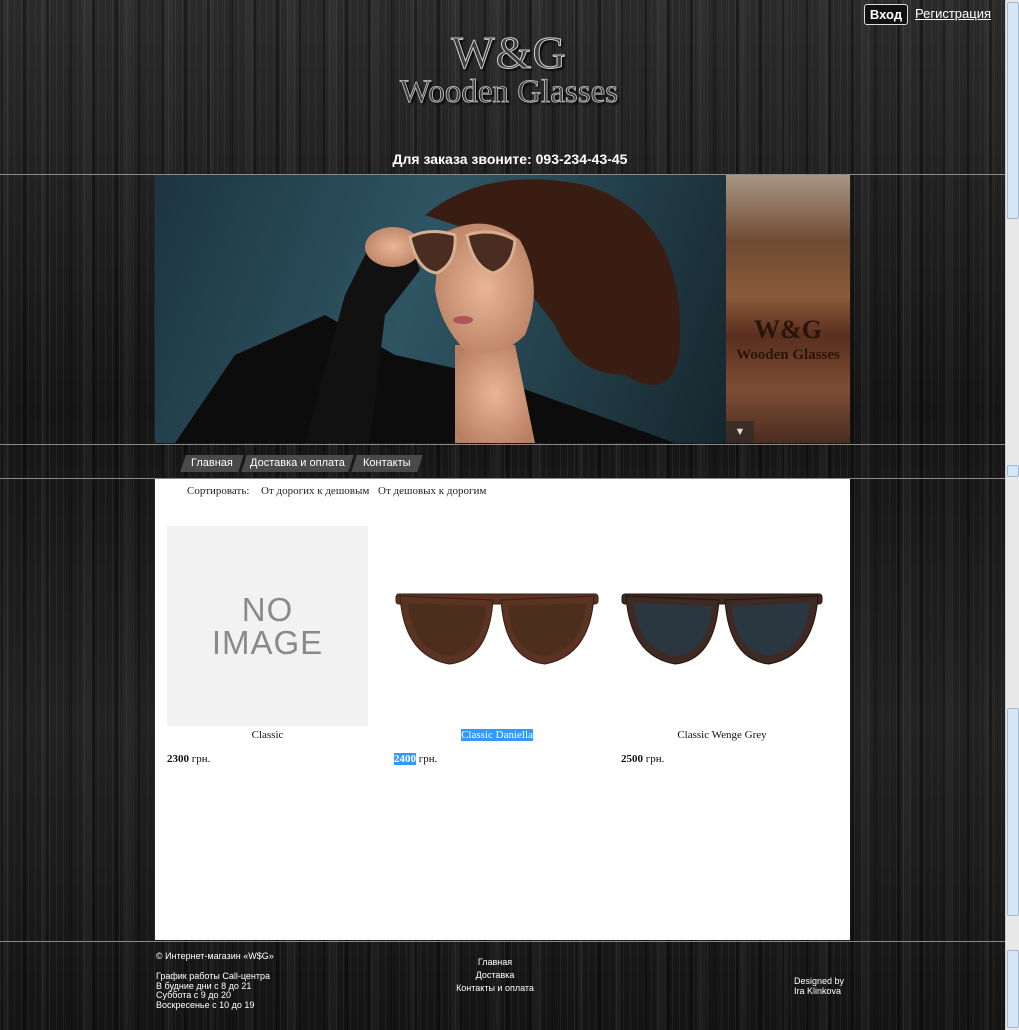 The image size is (1019, 1030). I want to click on slider-thumbnail-strip: W&G Wooden Glasses, so click(788, 309).